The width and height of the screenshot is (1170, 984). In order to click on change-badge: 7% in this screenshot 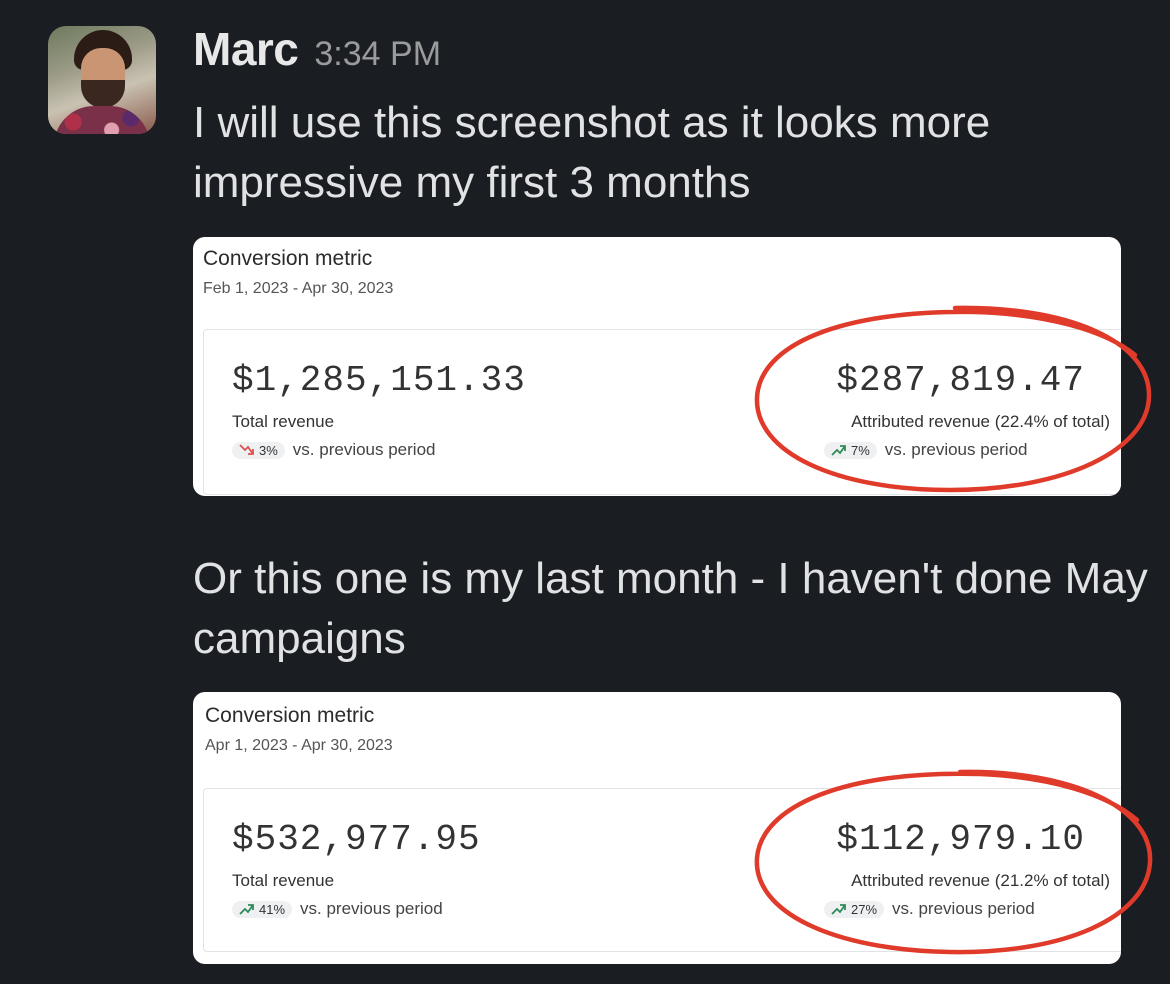, I will do `click(850, 450)`.